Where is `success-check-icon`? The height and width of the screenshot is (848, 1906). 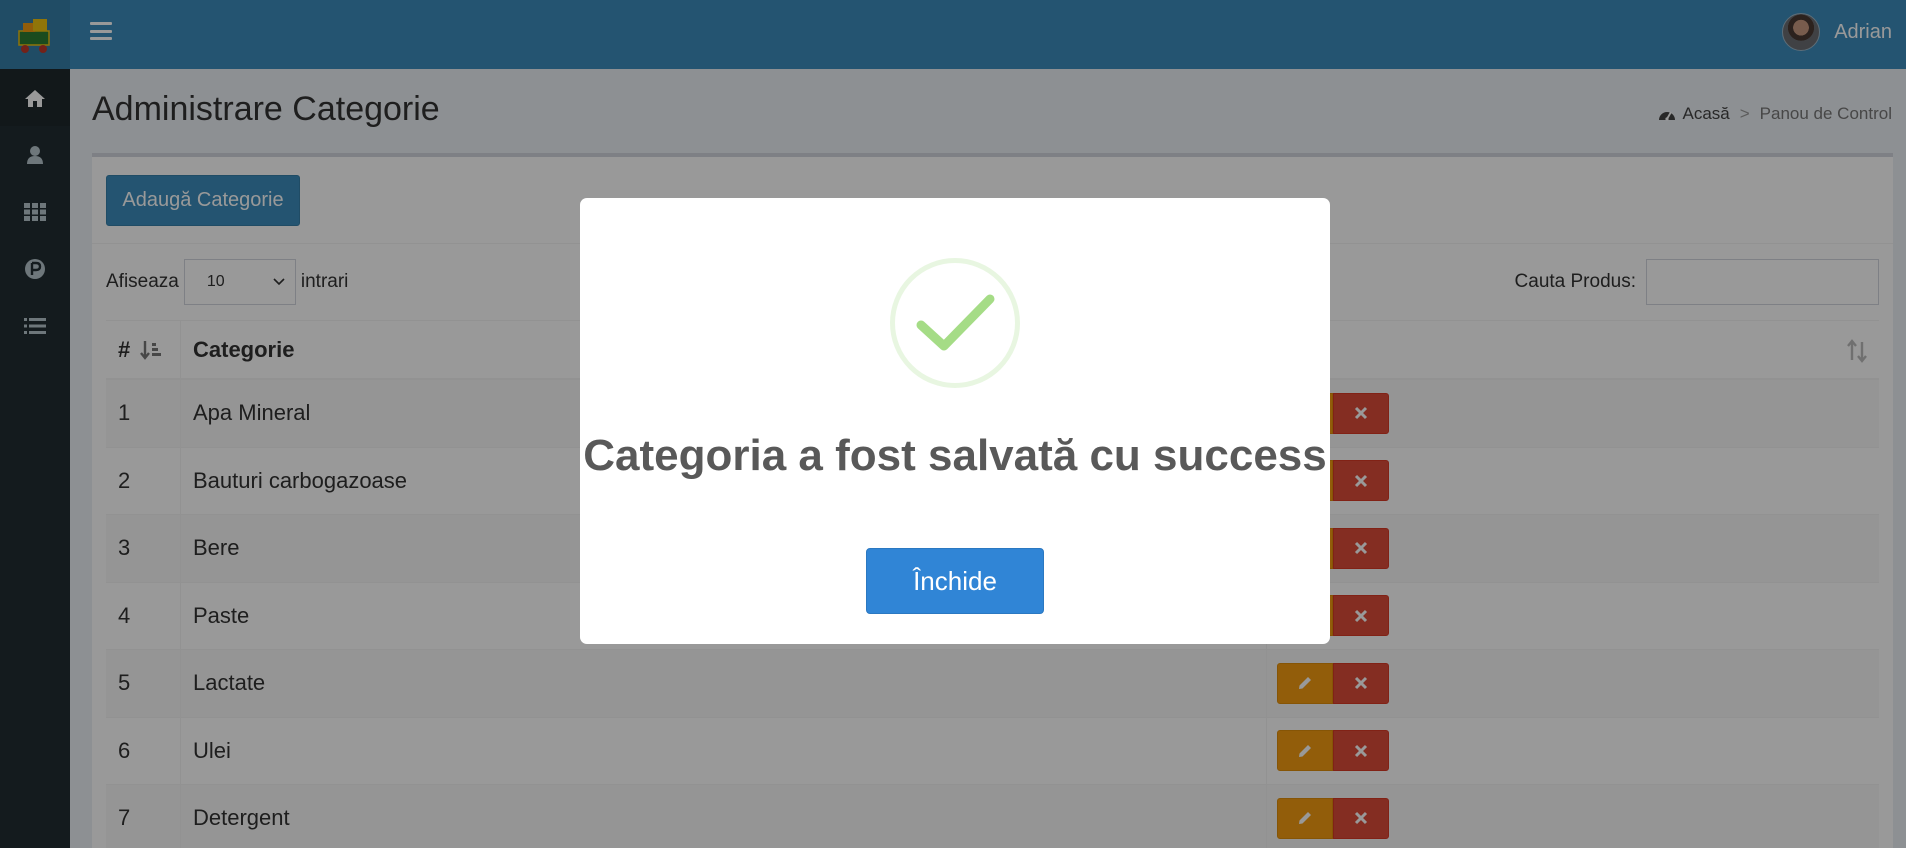 success-check-icon is located at coordinates (955, 323).